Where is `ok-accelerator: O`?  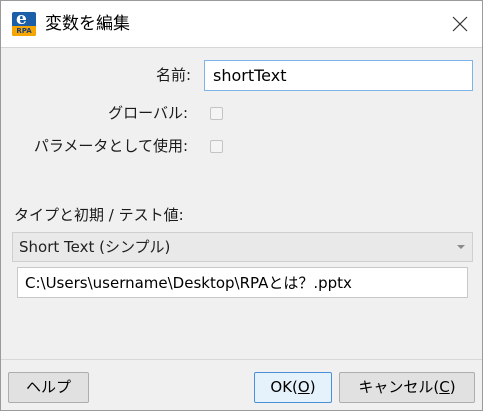 ok-accelerator: O is located at coordinates (303, 387).